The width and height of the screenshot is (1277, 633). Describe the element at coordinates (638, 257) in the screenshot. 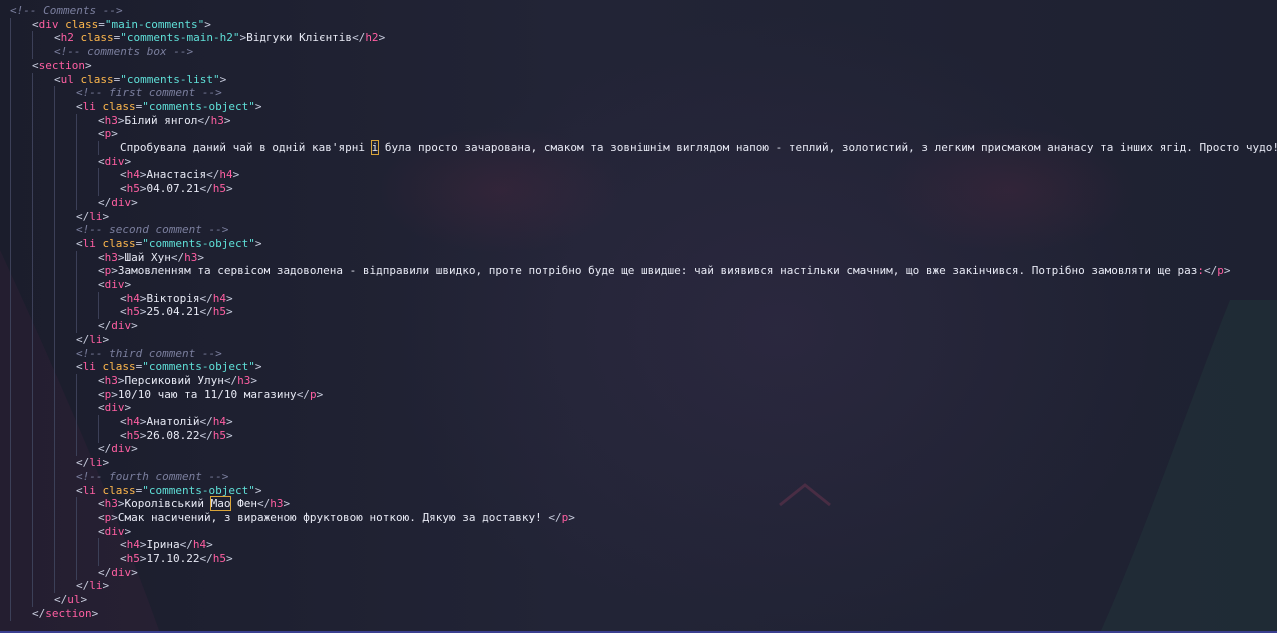

I see `code-line: <h3>Шай Хун</h3>` at that location.